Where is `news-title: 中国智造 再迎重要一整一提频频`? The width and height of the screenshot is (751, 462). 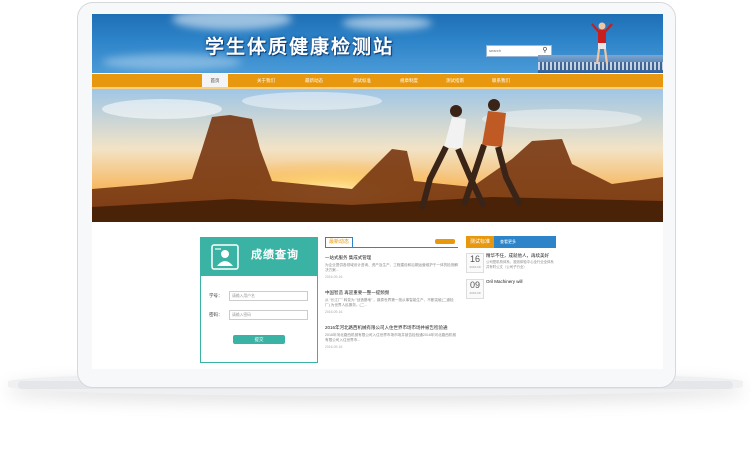
news-title: 中国智造 再迎重要一整一提频频 is located at coordinates (391, 293).